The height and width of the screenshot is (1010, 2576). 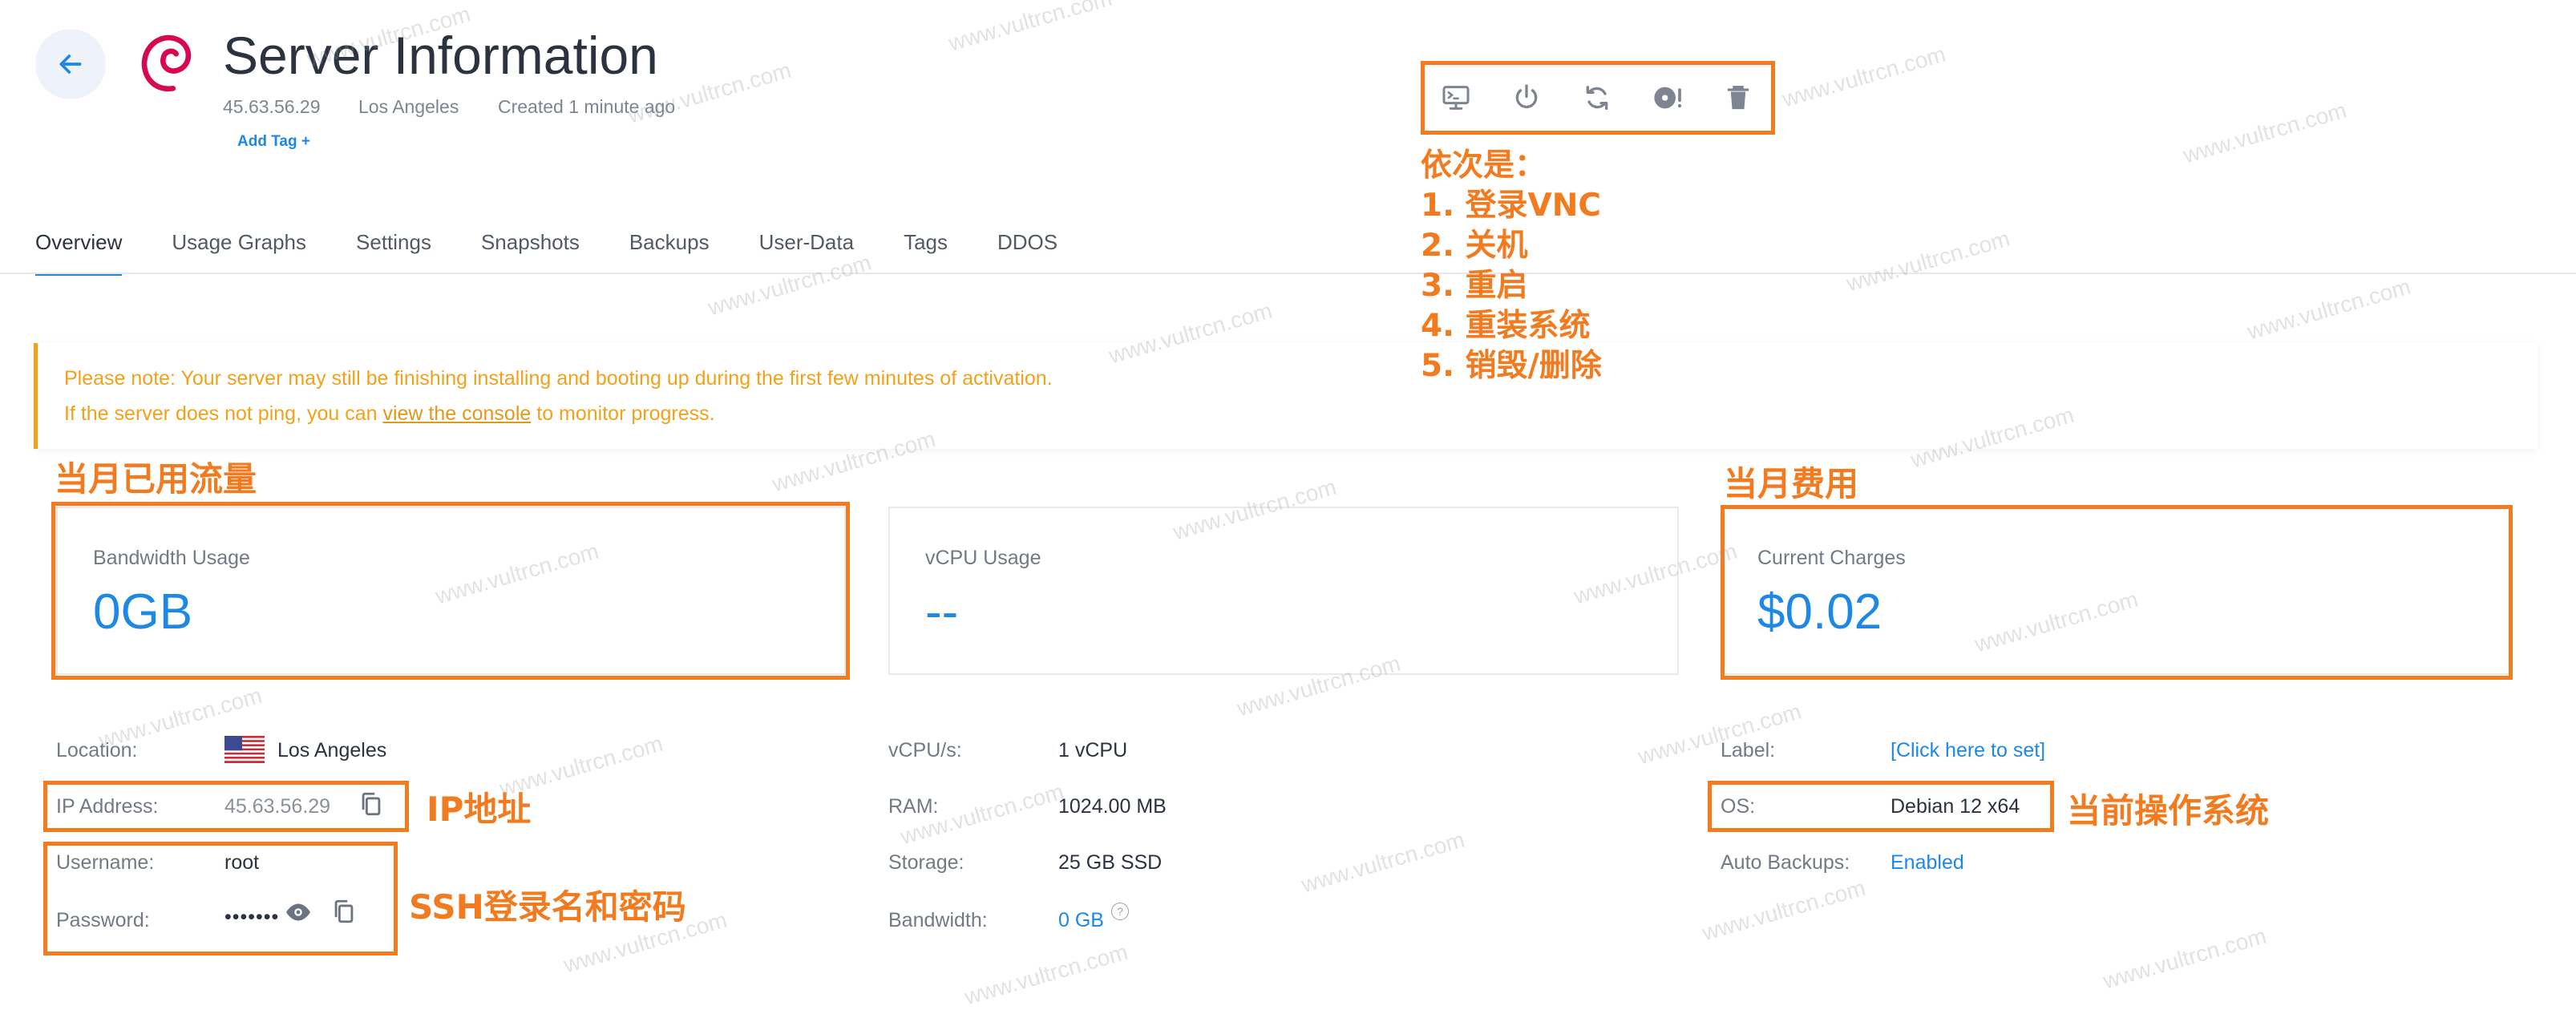 What do you see at coordinates (2168, 810) in the screenshot?
I see `os-annotation: 当前操作系统` at bounding box center [2168, 810].